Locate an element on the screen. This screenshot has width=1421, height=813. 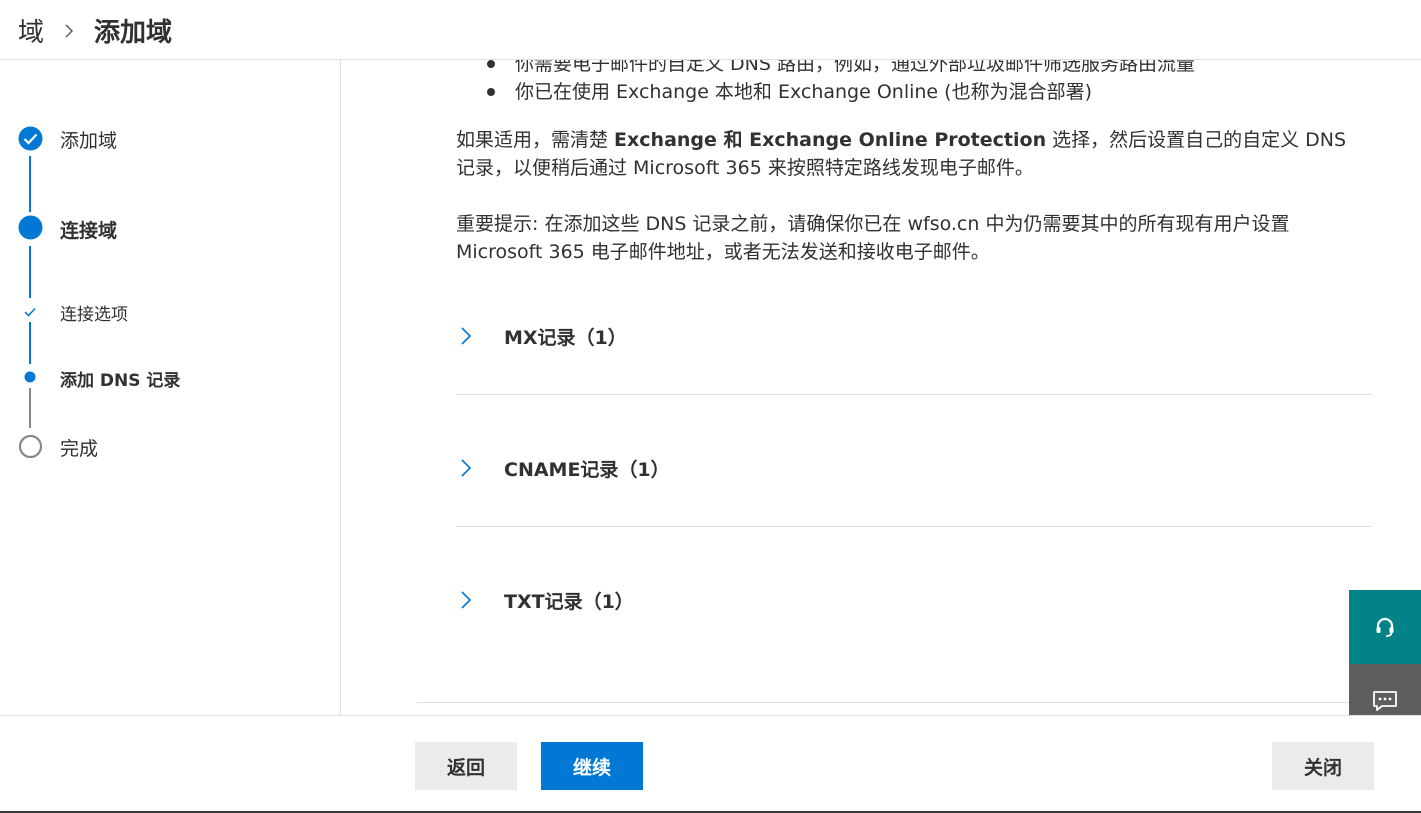
back-button: 返回 is located at coordinates (466, 766).